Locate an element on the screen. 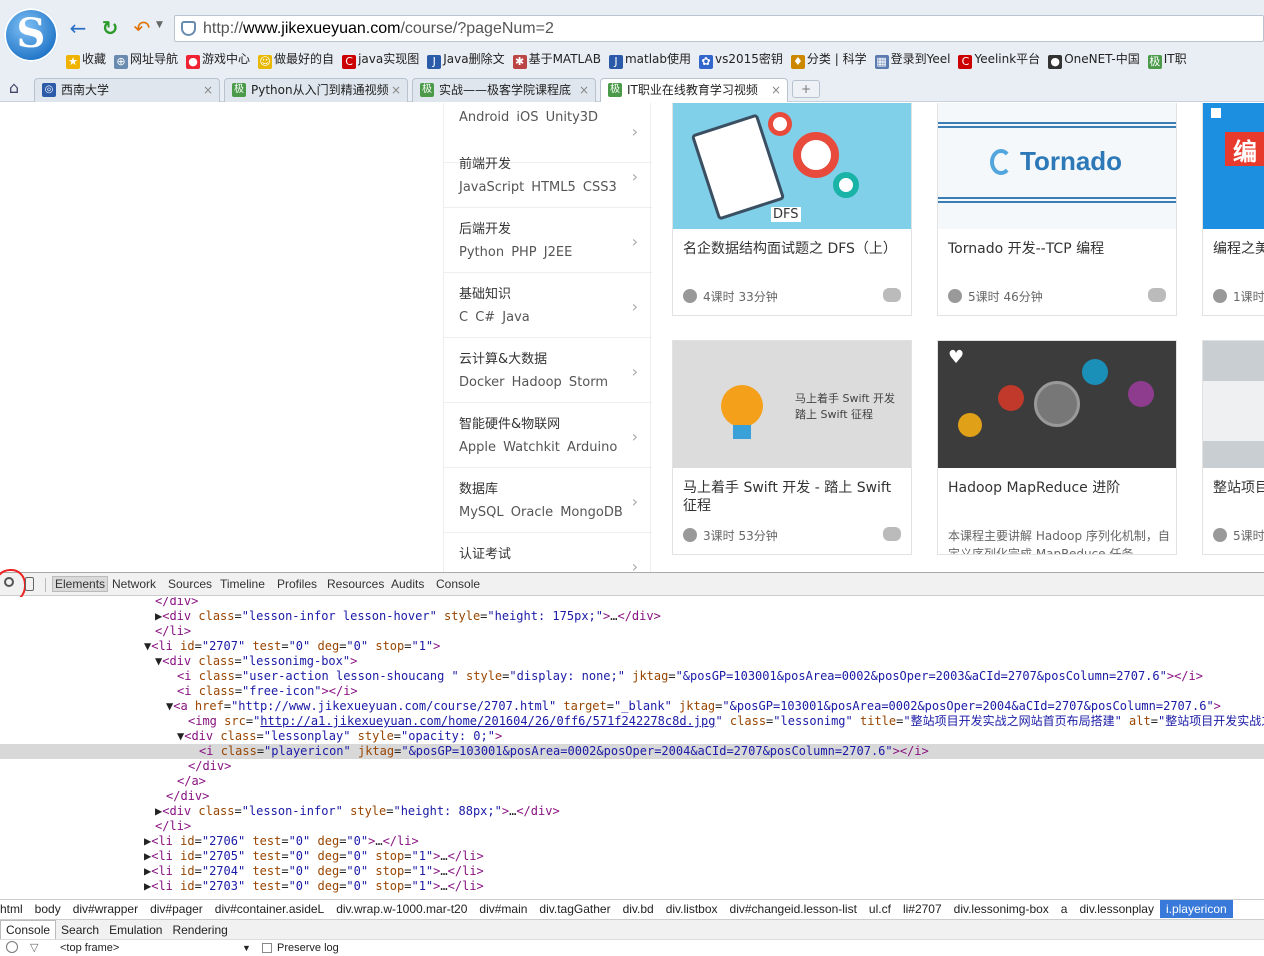 Image resolution: width=1264 pixels, height=956 pixels. devtools-tab: Elements is located at coordinates (80, 584).